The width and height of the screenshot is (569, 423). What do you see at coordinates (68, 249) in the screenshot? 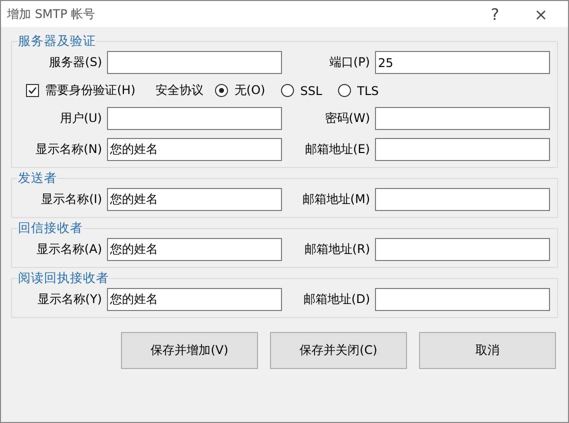
I see `field-label: 显示名称(A)` at bounding box center [68, 249].